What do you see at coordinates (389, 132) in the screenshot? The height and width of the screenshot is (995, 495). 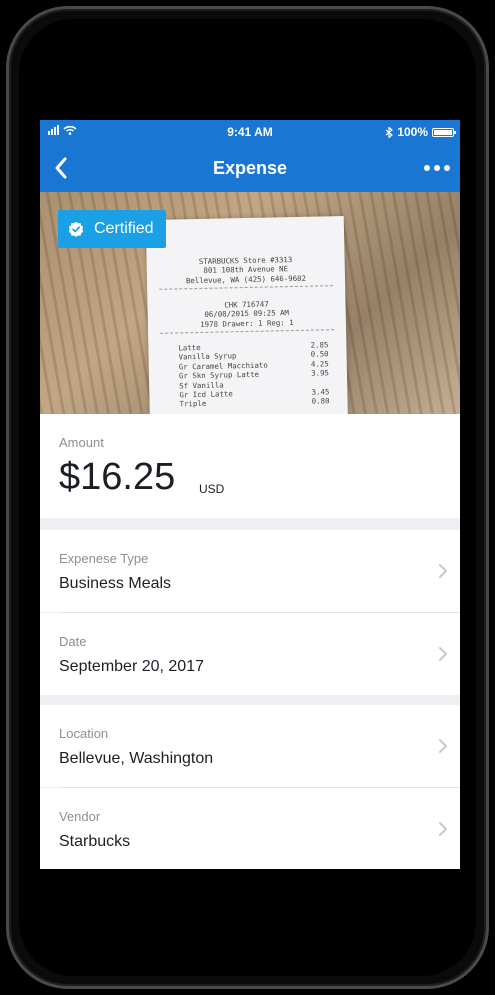 I see `bluetooth-icon` at bounding box center [389, 132].